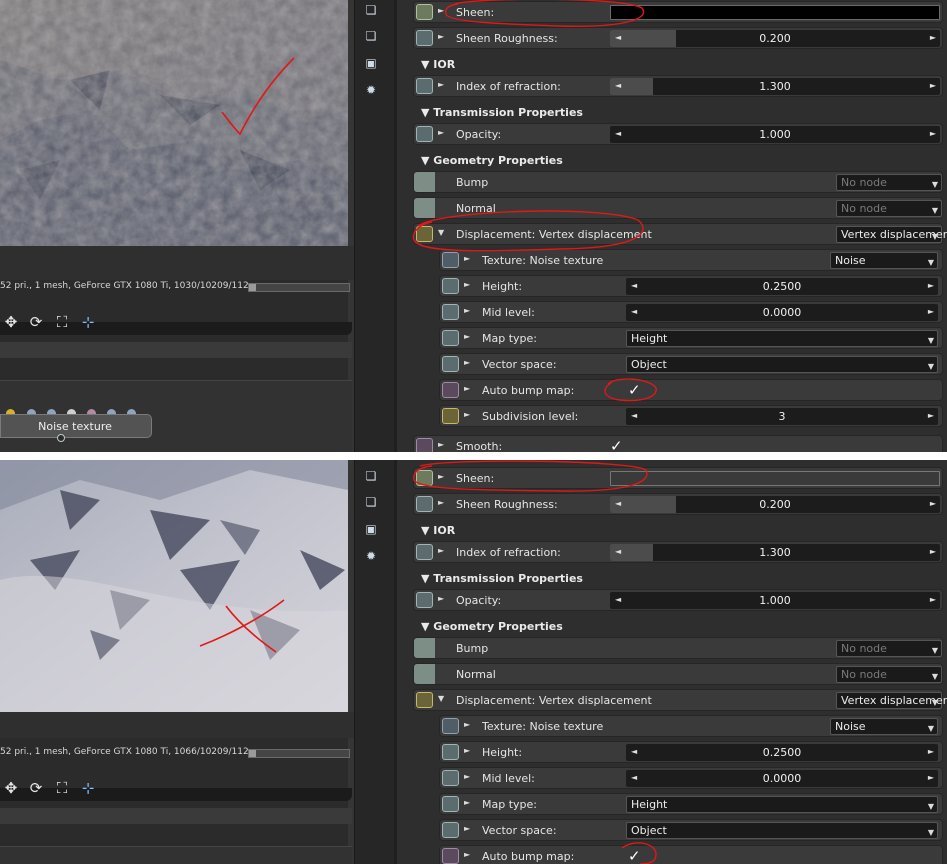  I want to click on fit-icon: ⛶, so click(62, 788).